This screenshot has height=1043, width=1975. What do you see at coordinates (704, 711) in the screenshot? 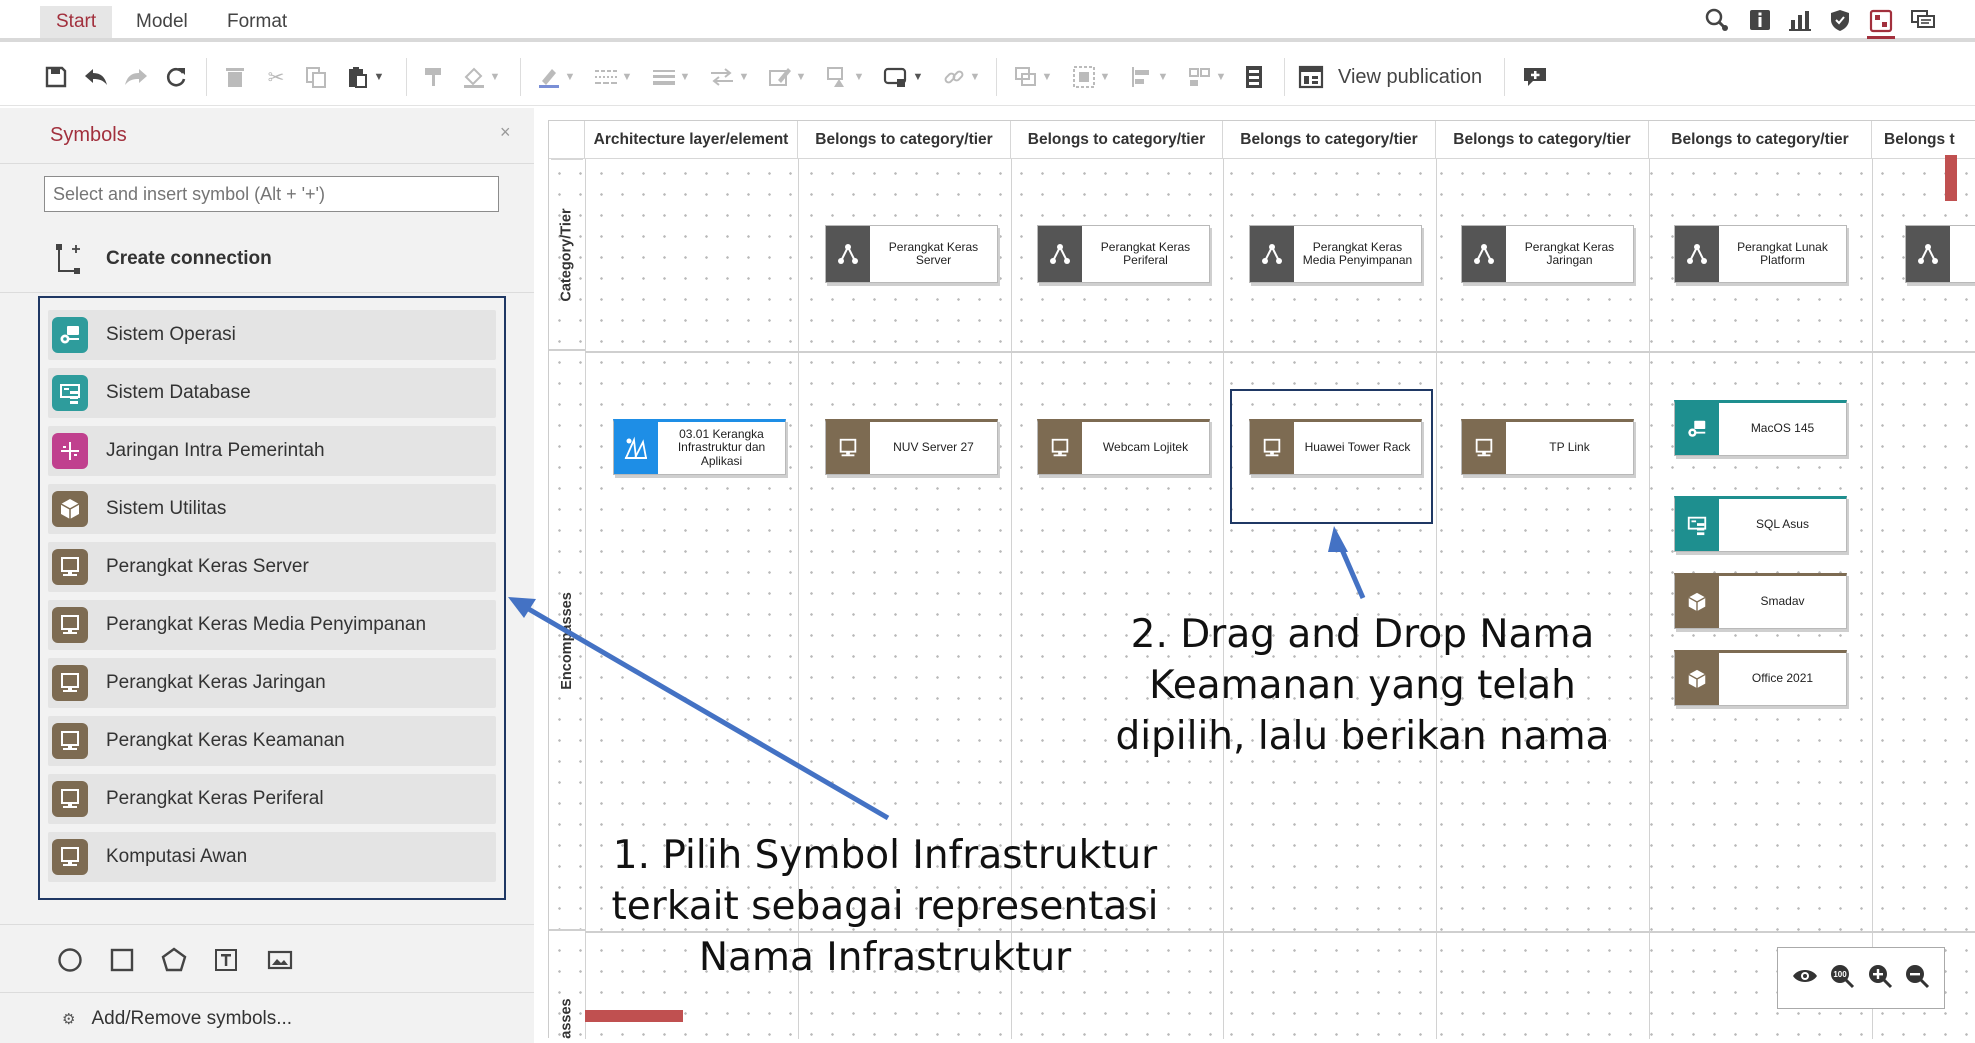
I see `arrow-to-symbol-list` at bounding box center [704, 711].